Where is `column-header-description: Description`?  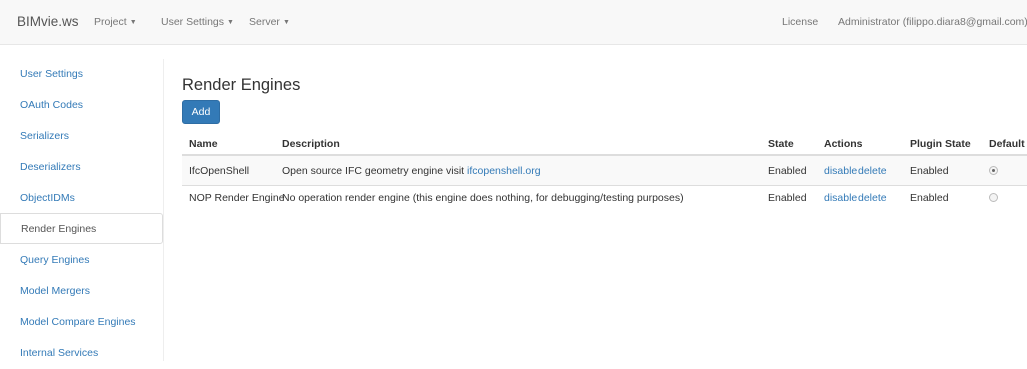 column-header-description: Description is located at coordinates (311, 144).